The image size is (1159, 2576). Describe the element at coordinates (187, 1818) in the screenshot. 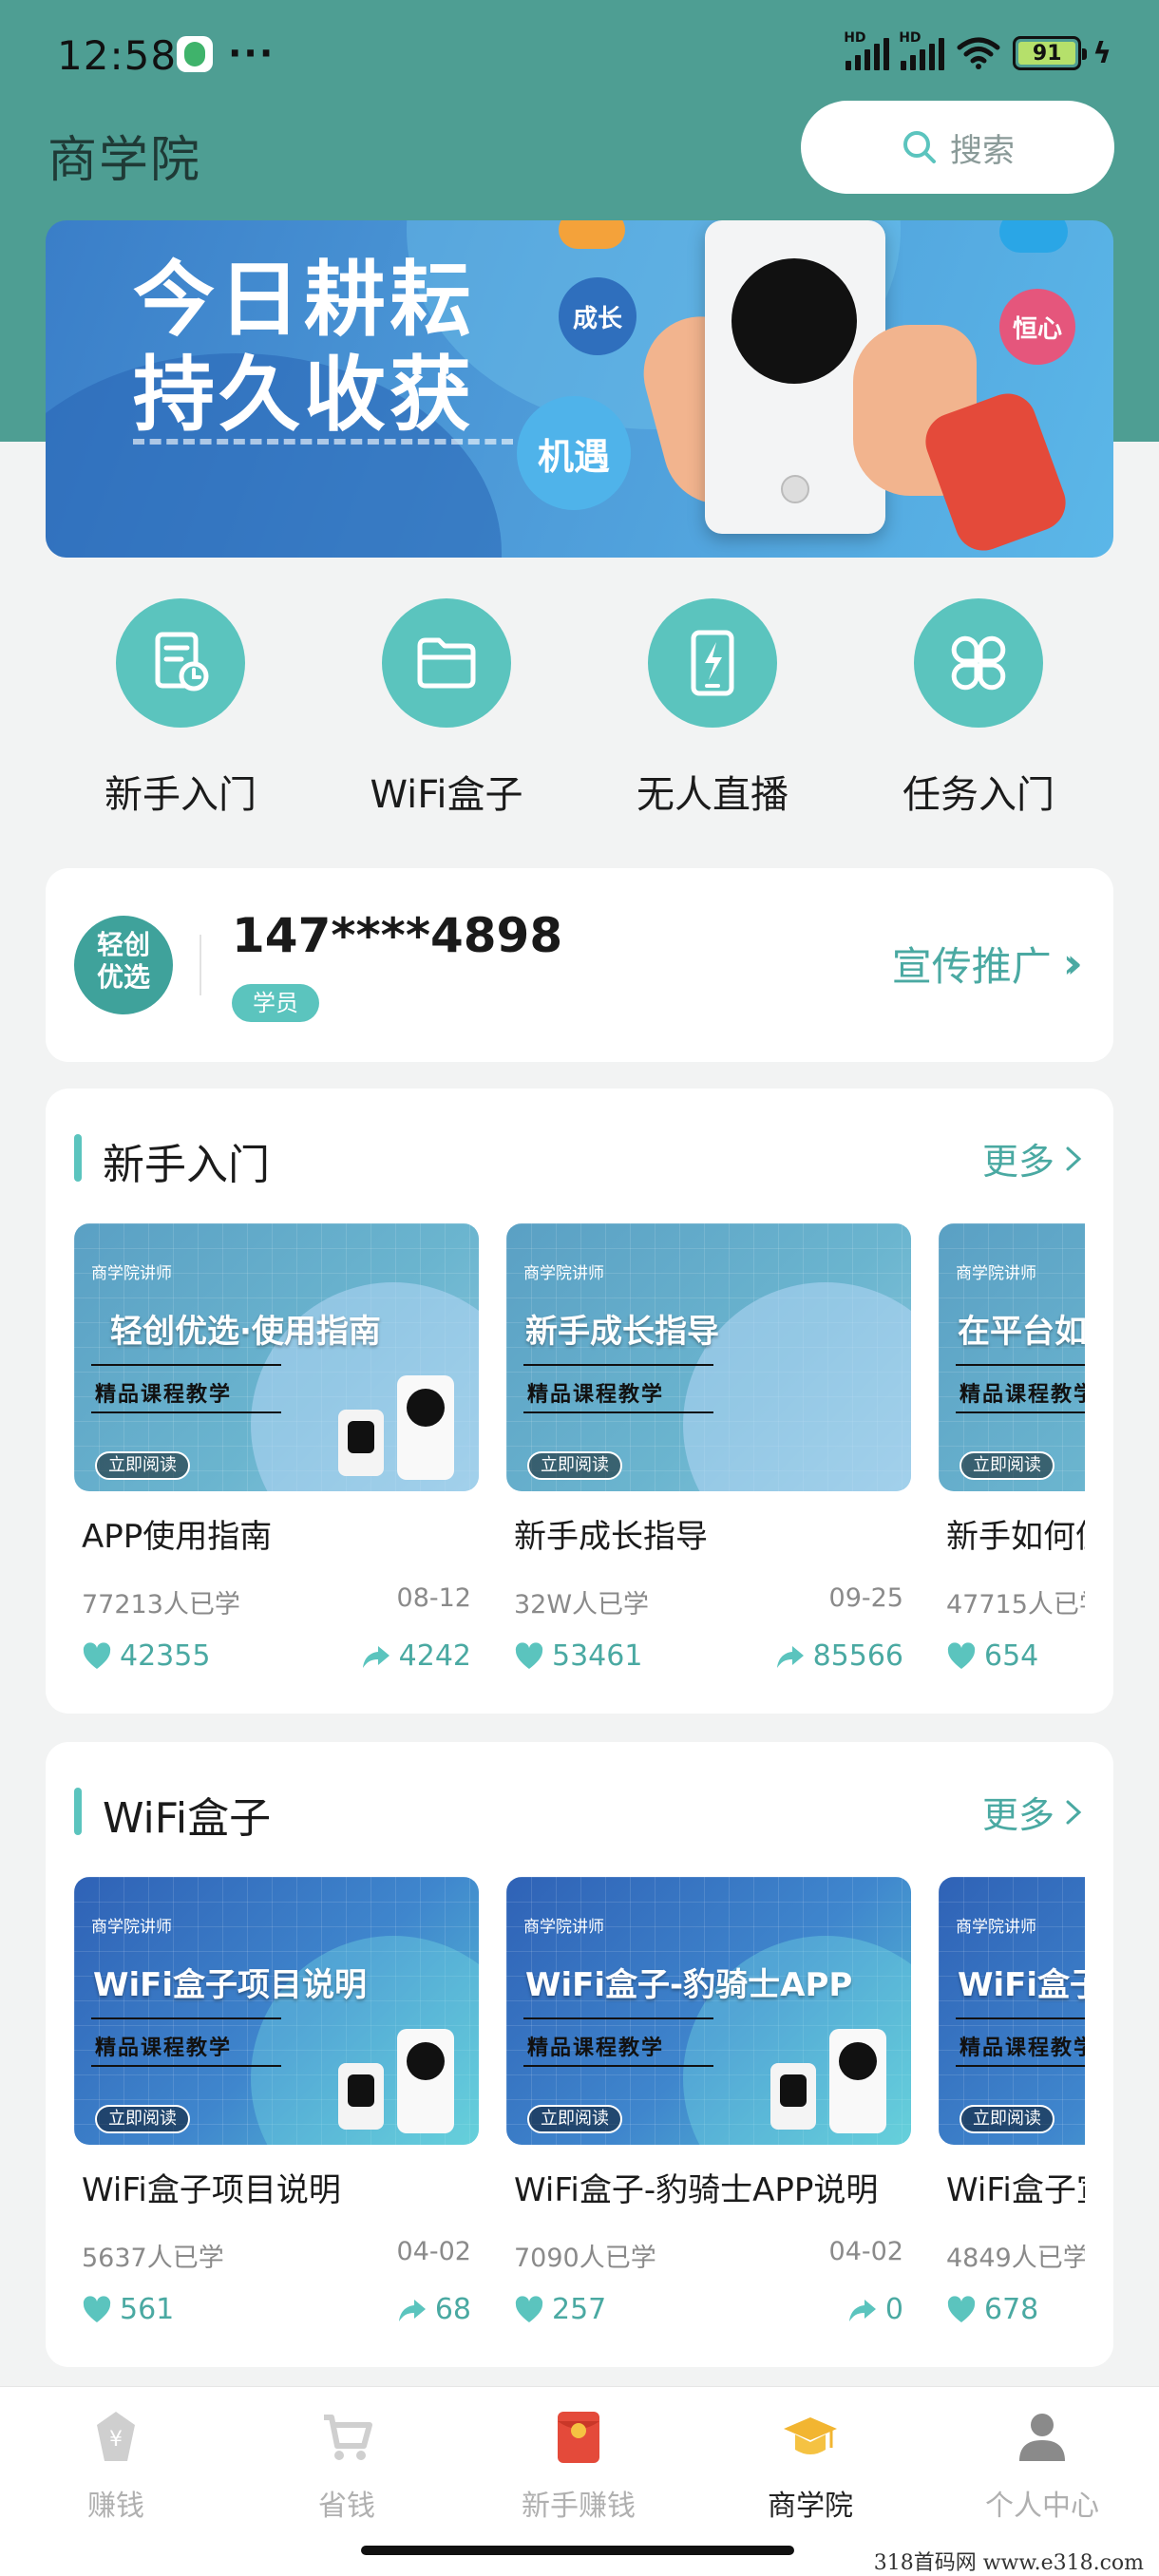

I see `section-title: WiFi盒子` at that location.